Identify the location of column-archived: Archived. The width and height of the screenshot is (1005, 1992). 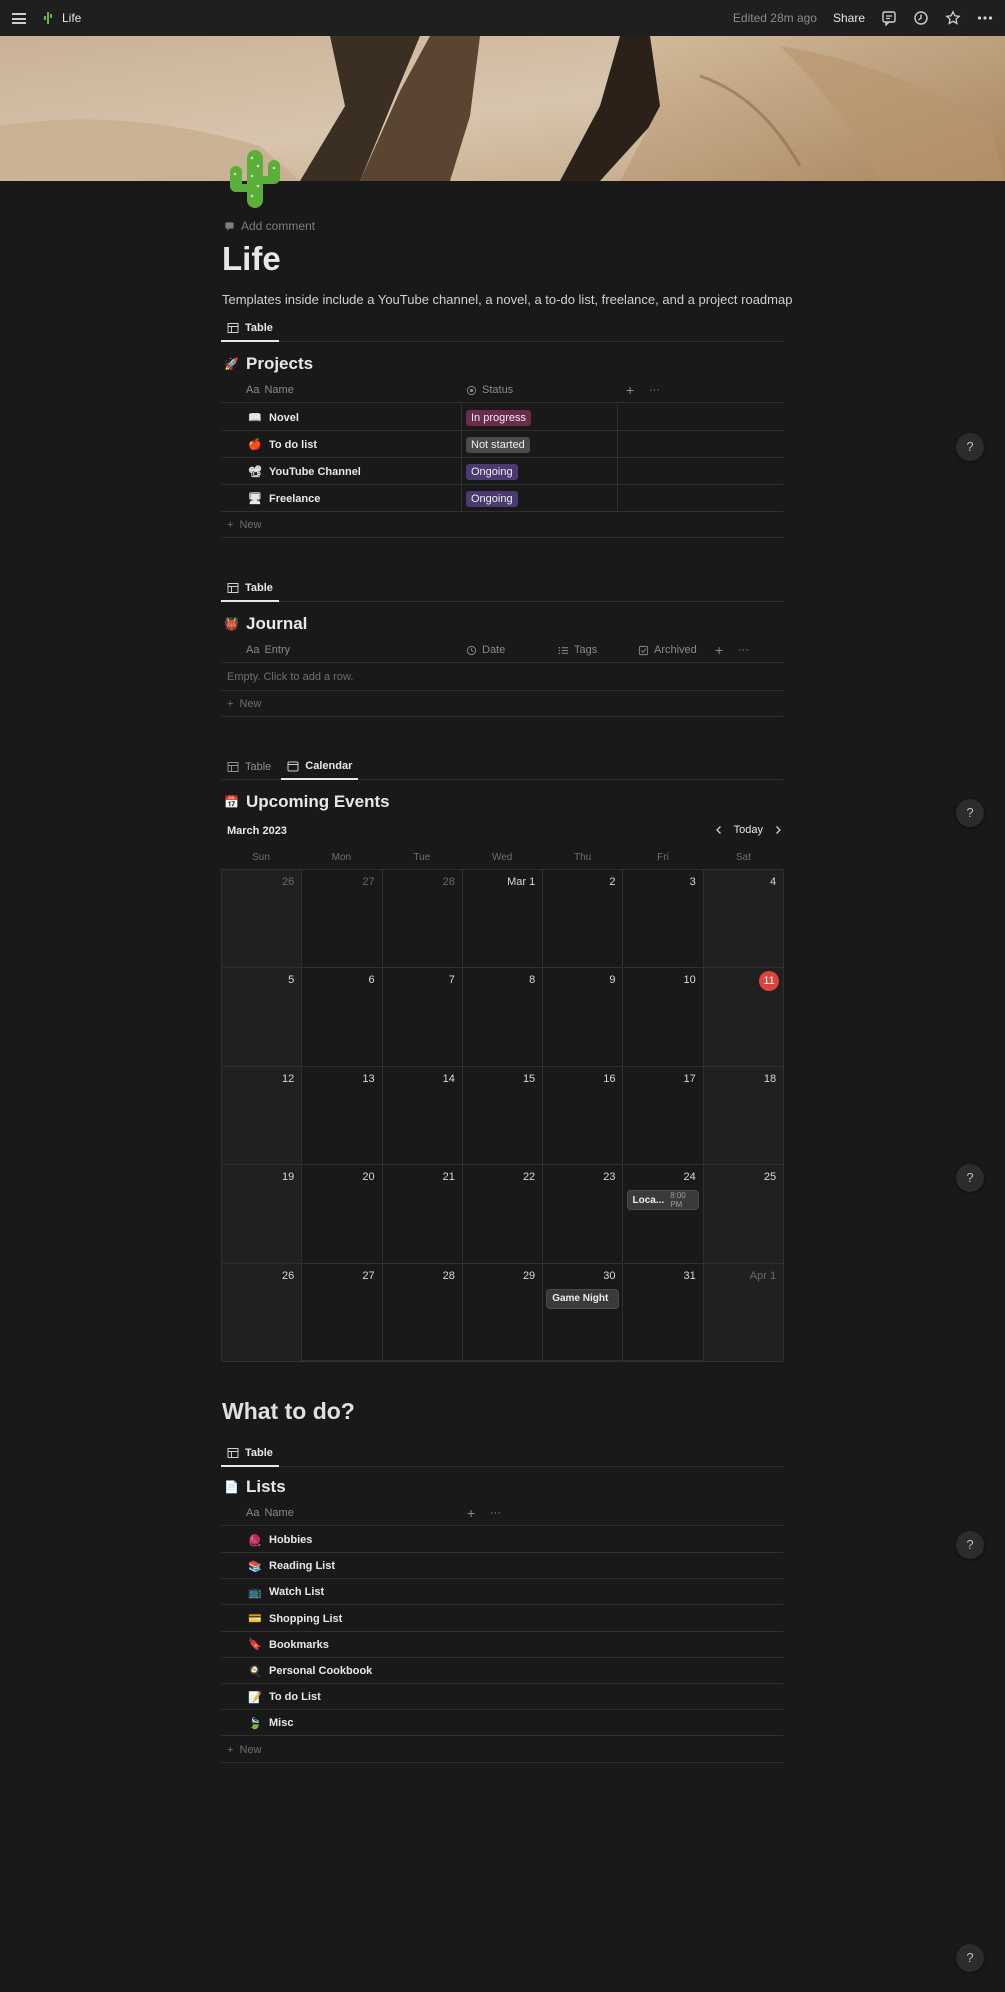
(667, 650).